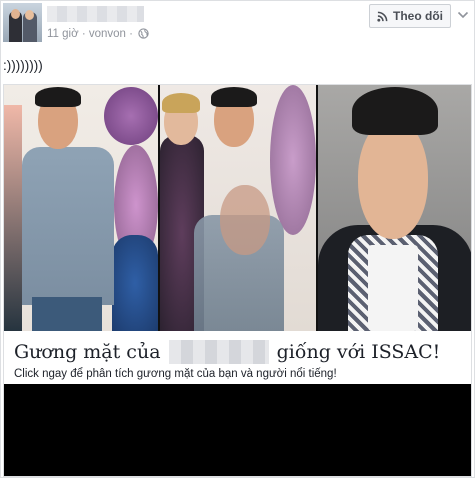 The image size is (475, 478). Describe the element at coordinates (15, 14) in the screenshot. I see `avatar-person-left-head` at that location.